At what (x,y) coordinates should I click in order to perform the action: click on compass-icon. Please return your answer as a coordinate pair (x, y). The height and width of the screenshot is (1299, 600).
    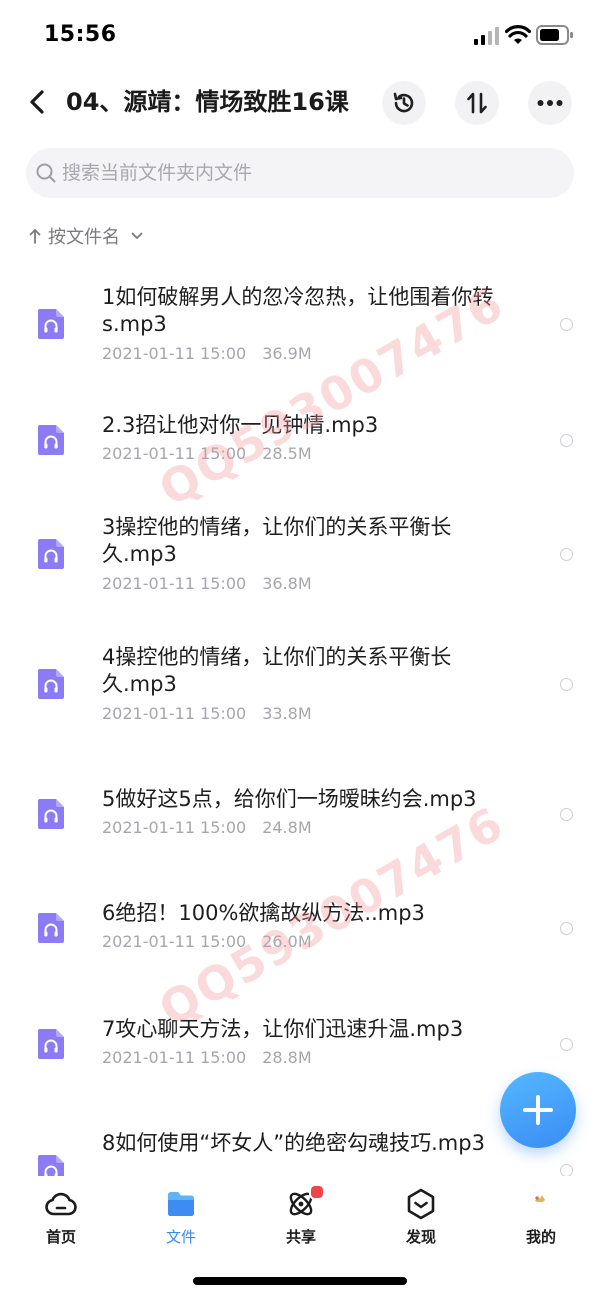
    Looking at the image, I should click on (421, 1204).